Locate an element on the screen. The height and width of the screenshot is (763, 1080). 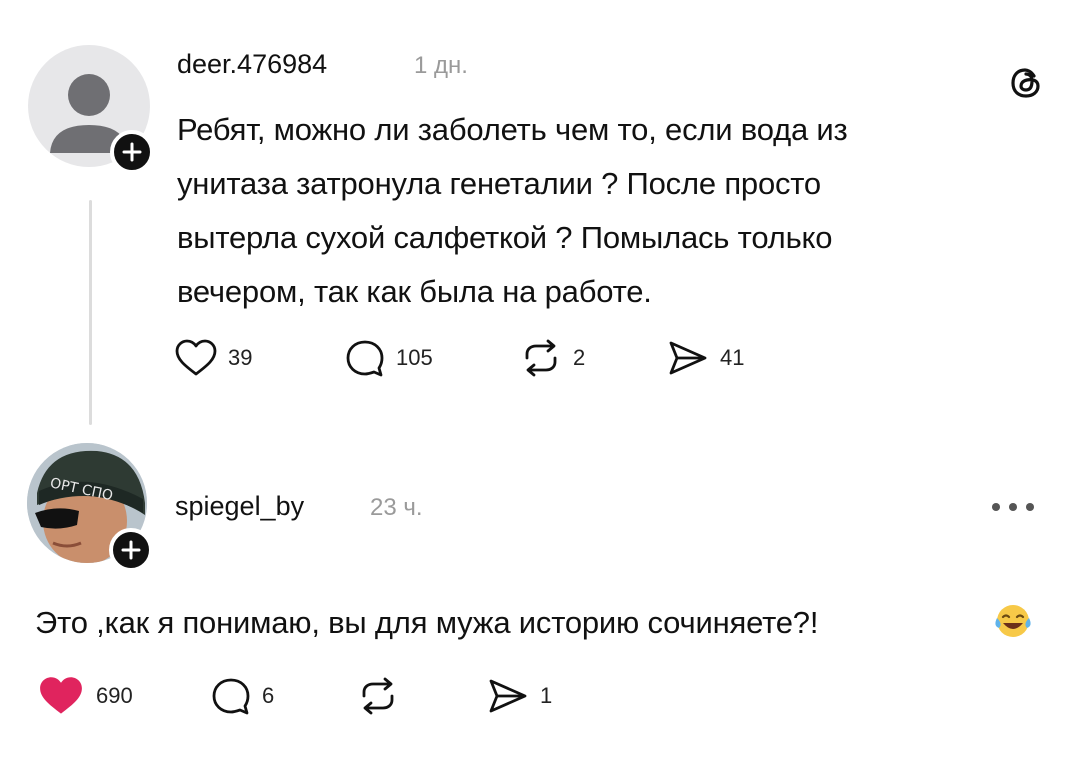
threads-logo-icon is located at coordinates (1026, 85).